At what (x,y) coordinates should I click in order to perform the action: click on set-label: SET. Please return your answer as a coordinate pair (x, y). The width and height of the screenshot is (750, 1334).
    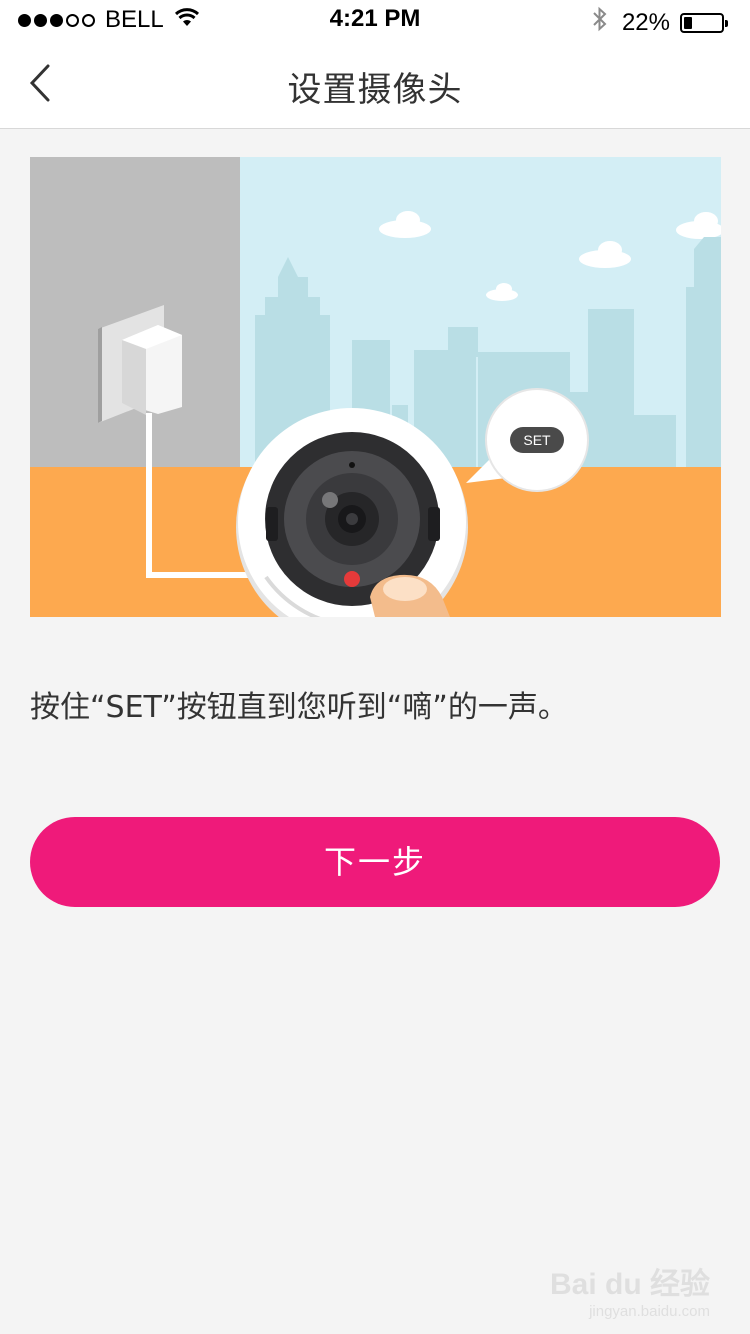
    Looking at the image, I should click on (537, 440).